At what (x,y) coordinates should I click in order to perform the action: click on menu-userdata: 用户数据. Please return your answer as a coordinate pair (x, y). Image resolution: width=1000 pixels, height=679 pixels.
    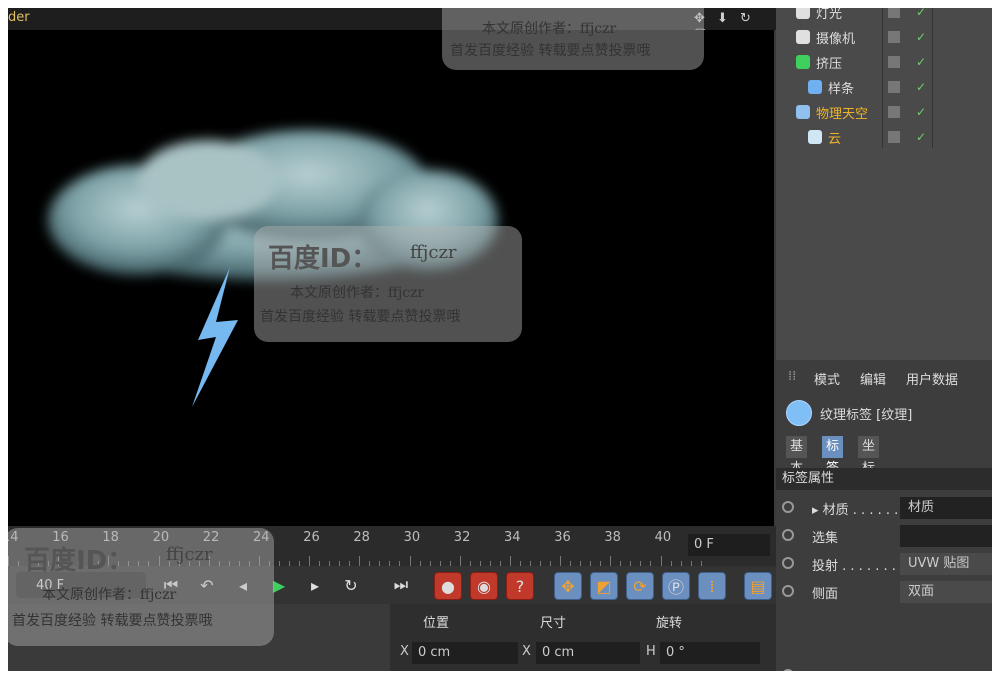
    Looking at the image, I should click on (932, 378).